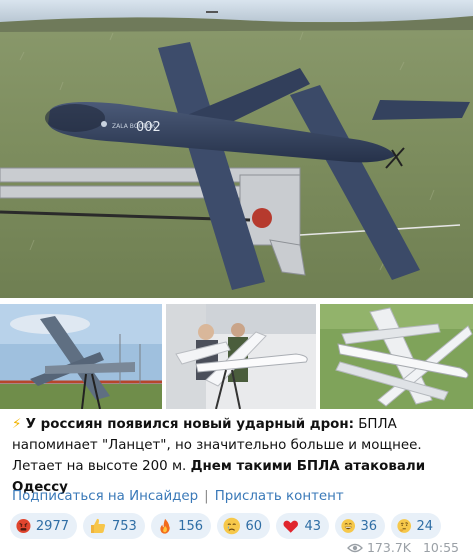 Image resolution: width=473 pixels, height=560 pixels. Describe the element at coordinates (148, 127) in the screenshot. I see `drone-marking: 002` at that location.